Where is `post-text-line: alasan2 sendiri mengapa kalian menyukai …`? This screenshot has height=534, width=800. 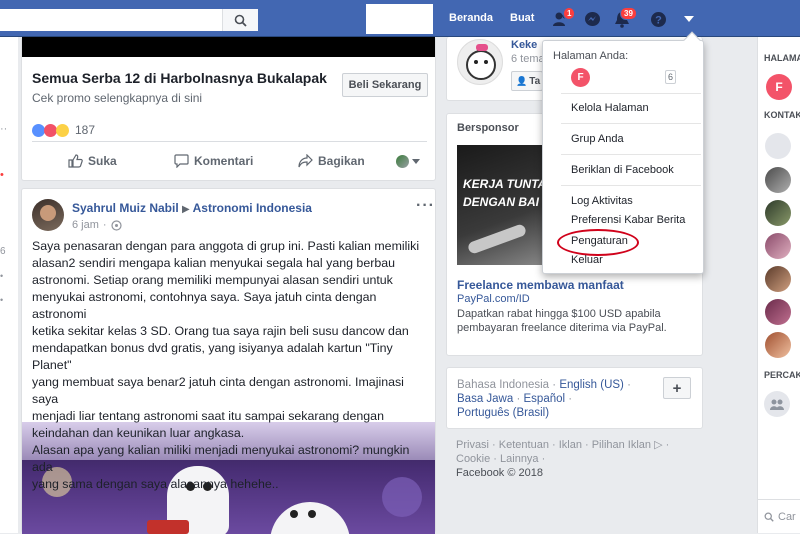
post-text-line: alasan2 sendiri mengapa kalian menyukai … is located at coordinates (214, 263).